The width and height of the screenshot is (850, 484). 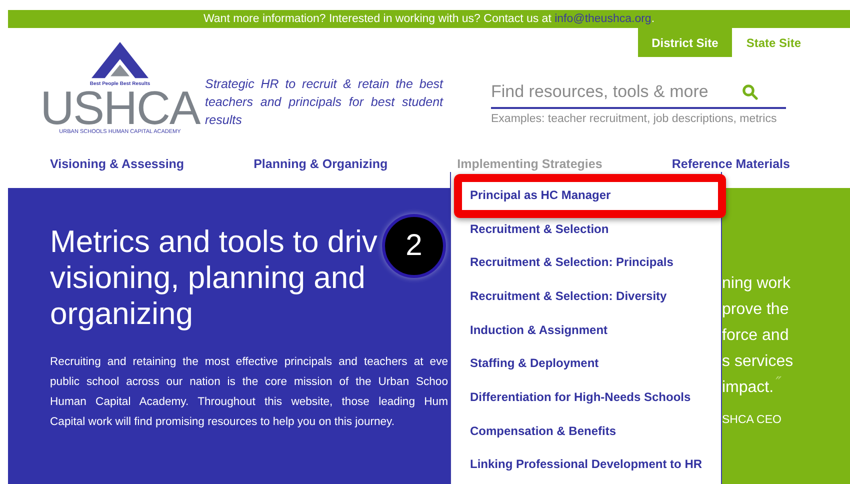 I want to click on hero-text-line: public school across our nation is the core mission of the Urban Schoo, so click(x=249, y=382).